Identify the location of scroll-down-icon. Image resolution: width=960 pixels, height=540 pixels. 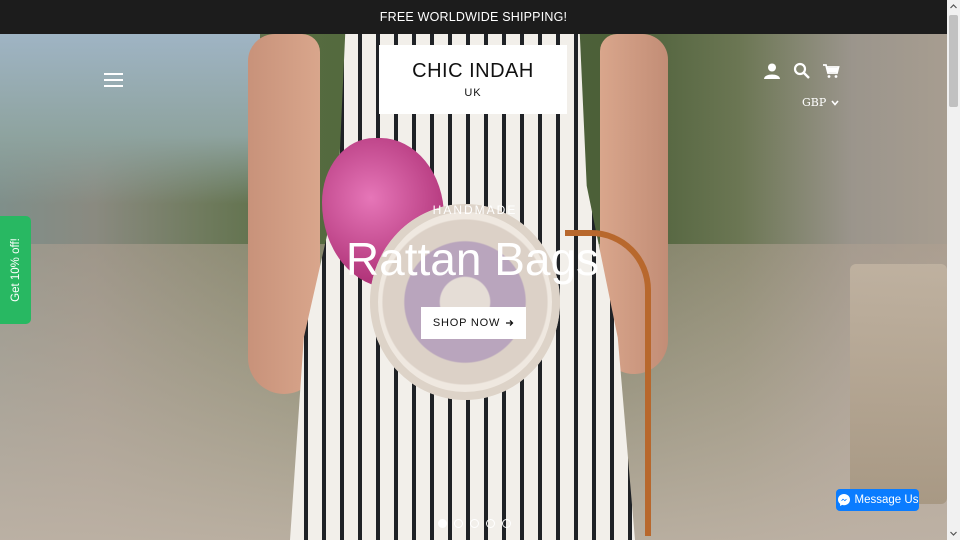
(953, 533).